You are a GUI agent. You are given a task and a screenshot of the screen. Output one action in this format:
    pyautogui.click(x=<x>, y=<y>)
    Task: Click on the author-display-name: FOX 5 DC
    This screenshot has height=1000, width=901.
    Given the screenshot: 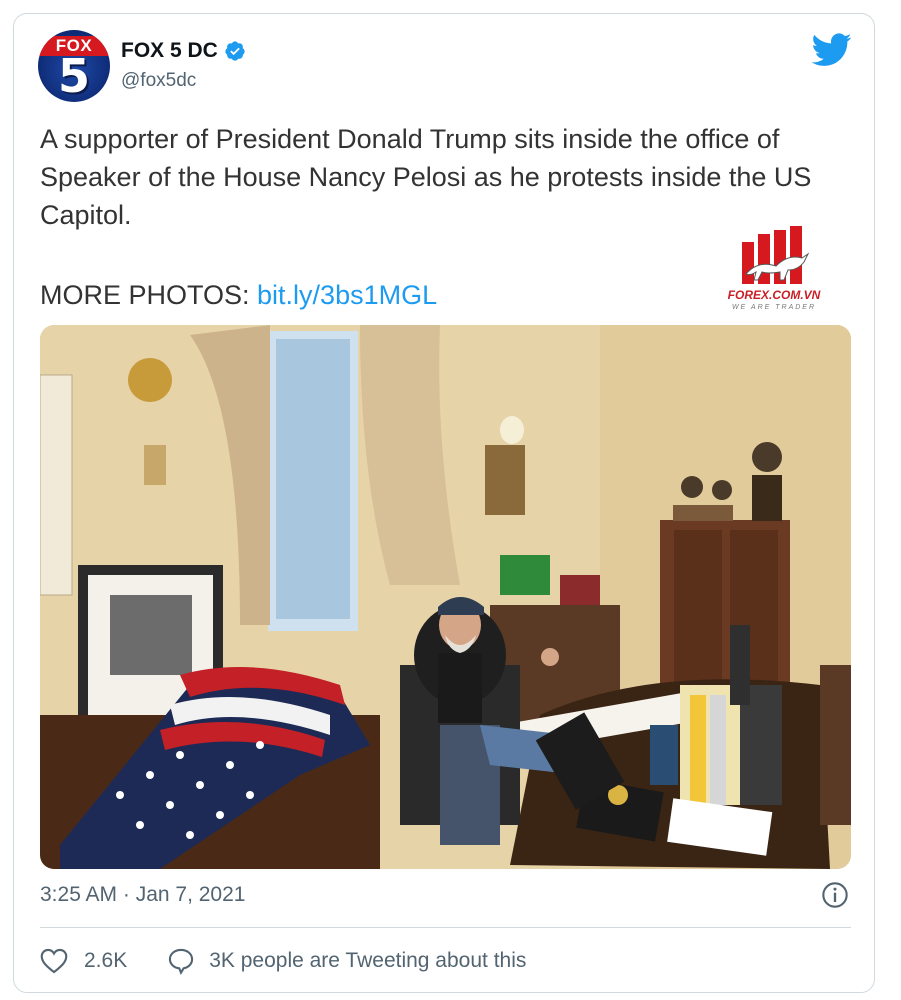 What is the action you would take?
    pyautogui.click(x=169, y=51)
    